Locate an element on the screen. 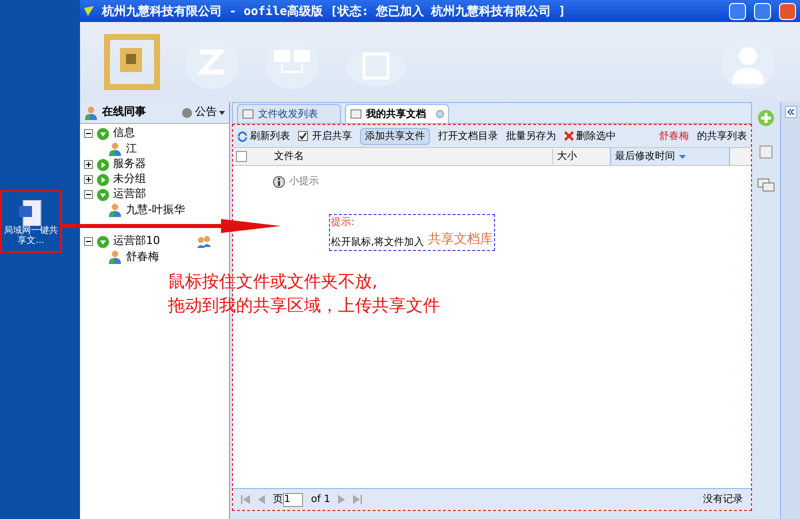  hint-target: 共享文档库 is located at coordinates (461, 240).